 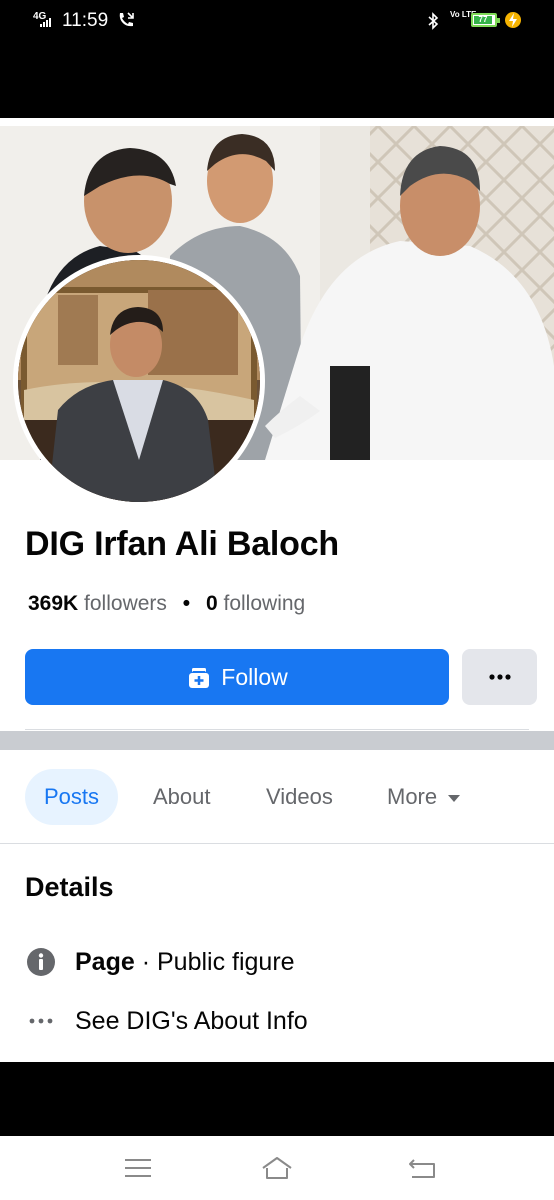 What do you see at coordinates (138, 1168) in the screenshot?
I see `menu-icon` at bounding box center [138, 1168].